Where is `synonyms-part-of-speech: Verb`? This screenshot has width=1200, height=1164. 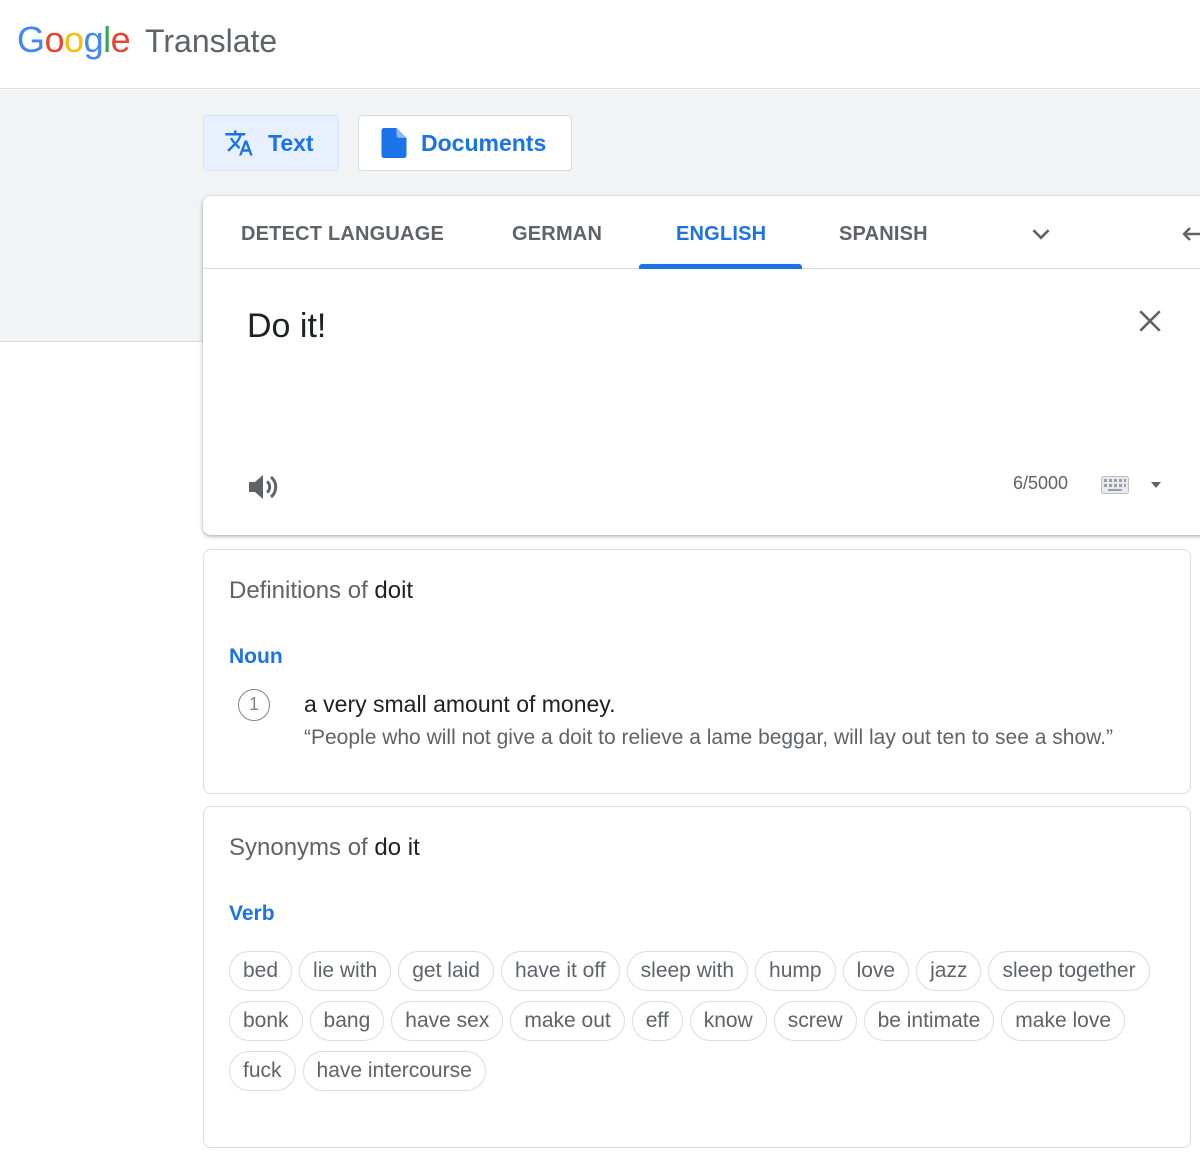
synonyms-part-of-speech: Verb is located at coordinates (252, 913).